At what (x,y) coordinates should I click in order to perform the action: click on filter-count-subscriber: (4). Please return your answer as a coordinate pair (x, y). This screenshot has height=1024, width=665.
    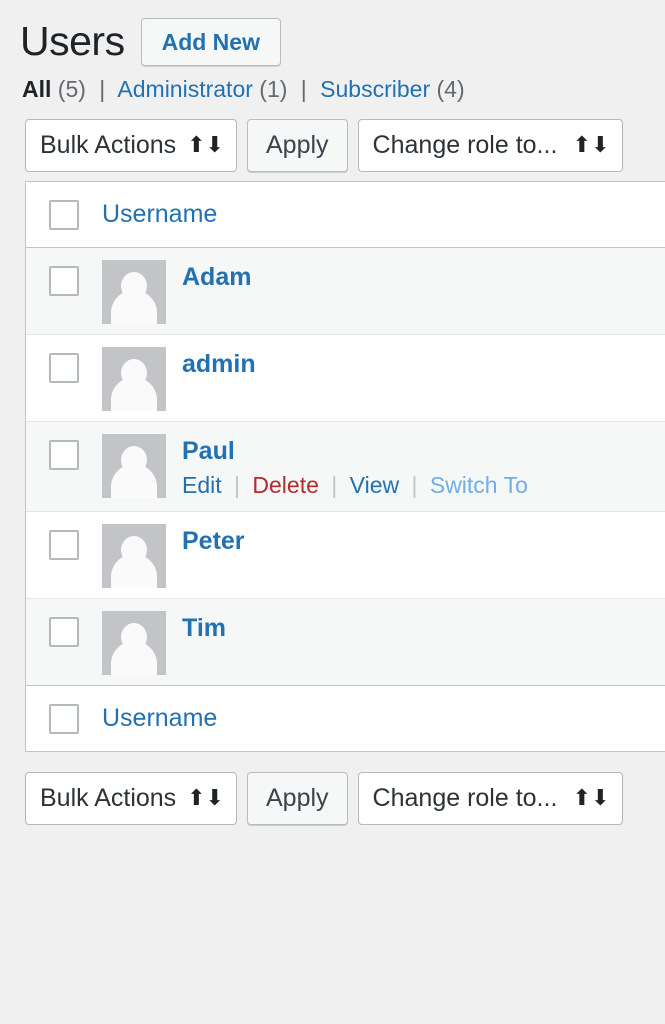
    Looking at the image, I should click on (450, 89).